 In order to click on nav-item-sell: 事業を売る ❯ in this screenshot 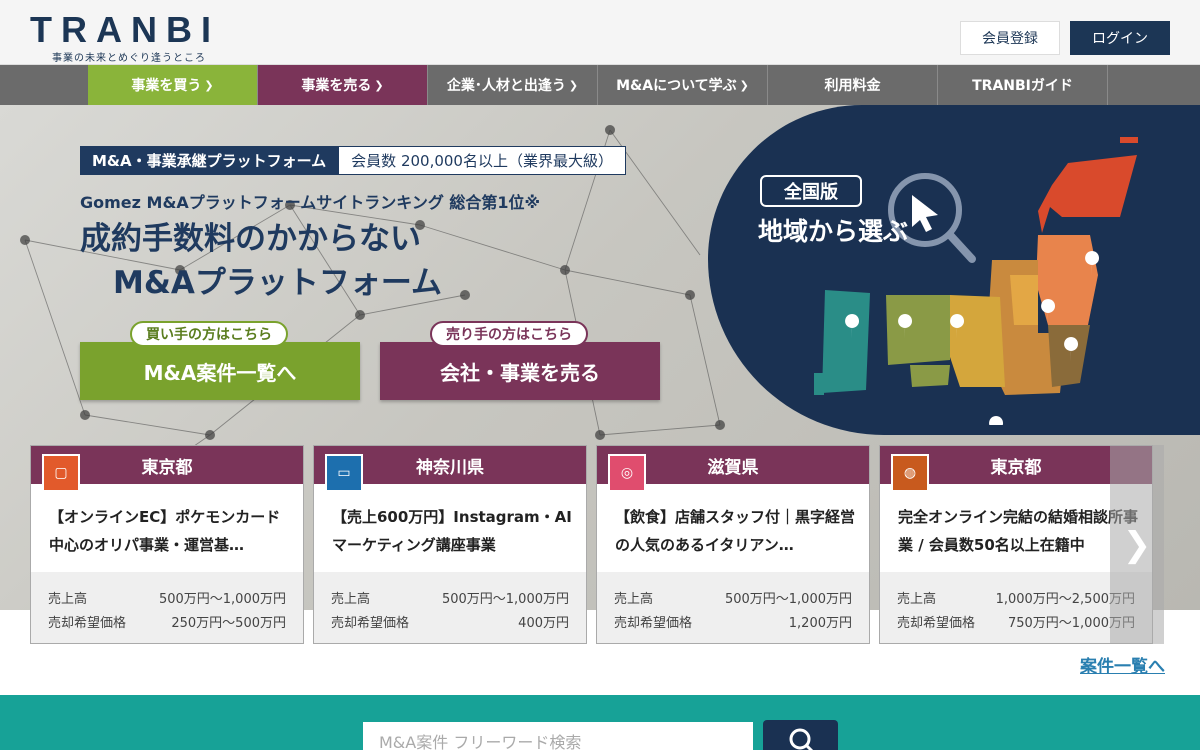, I will do `click(343, 85)`.